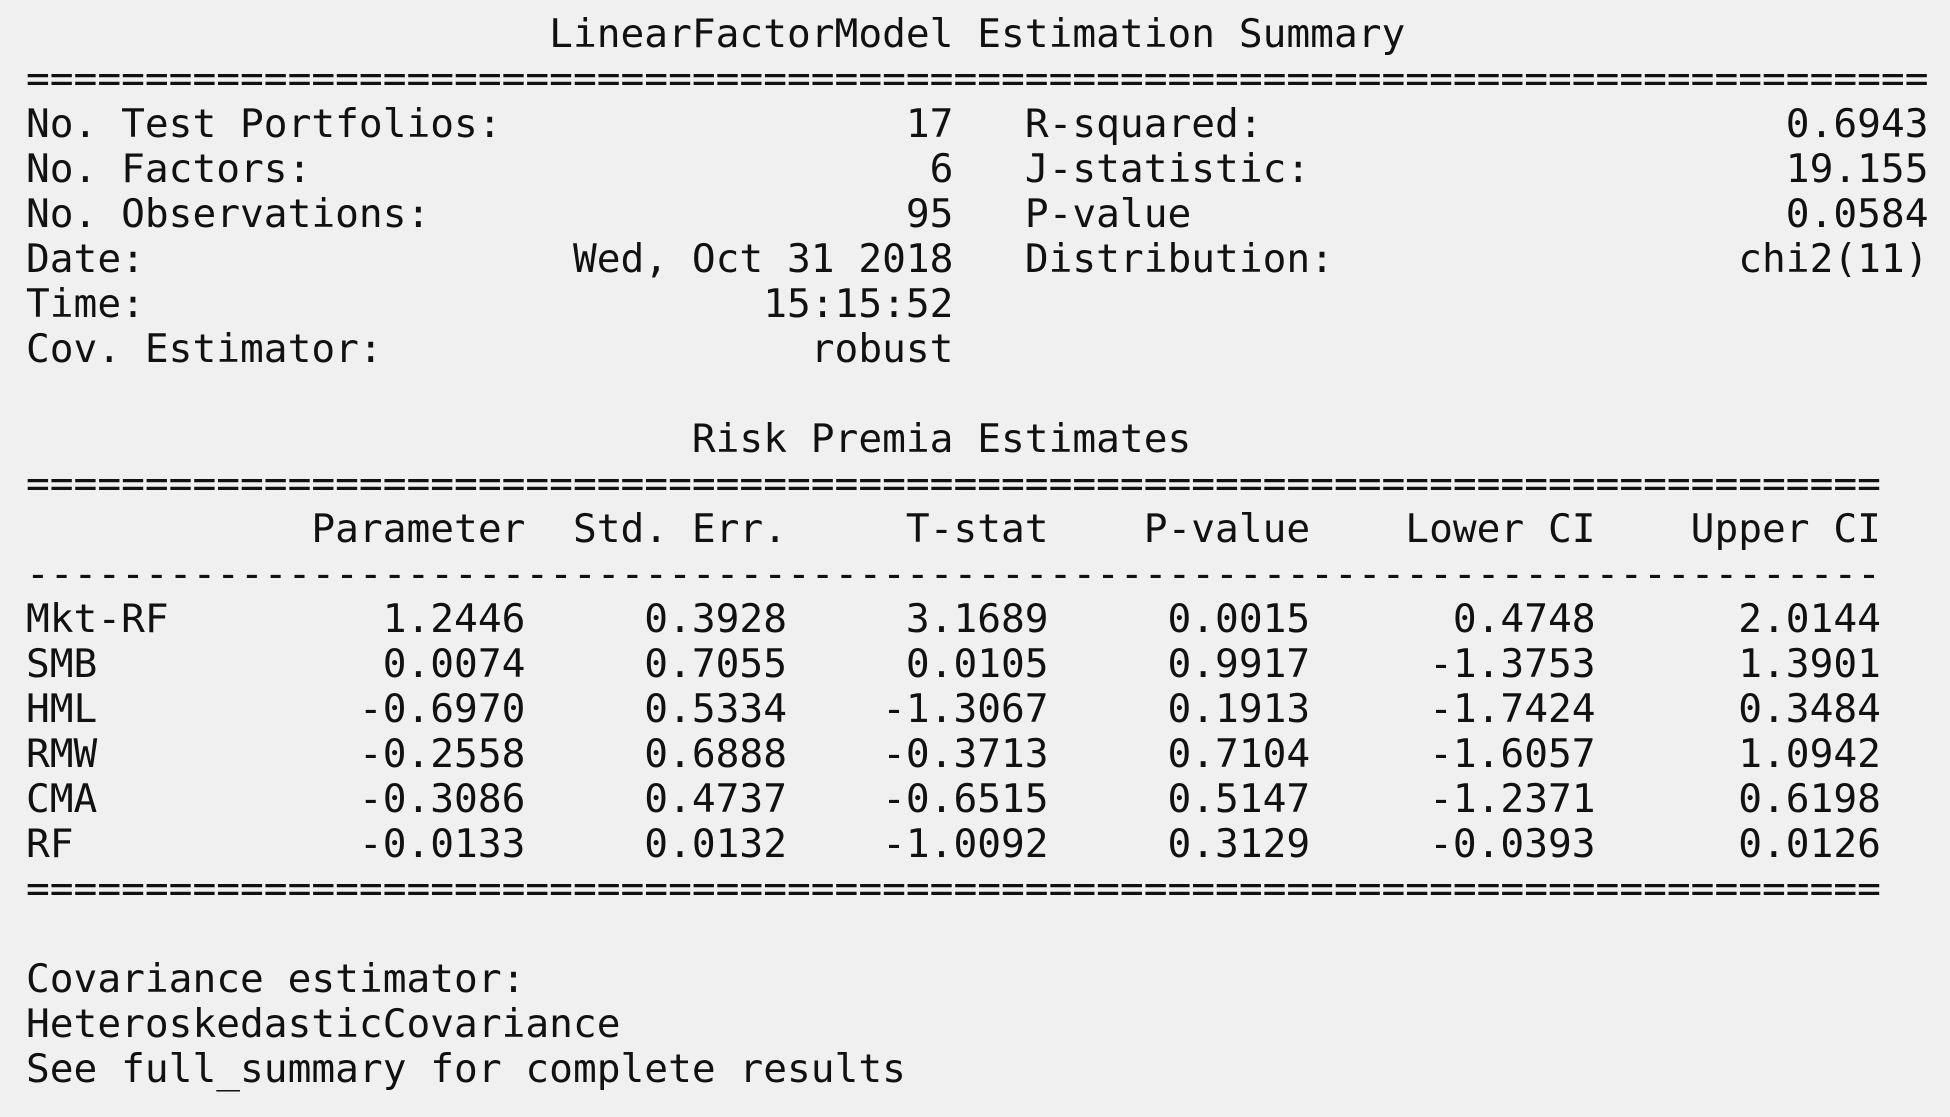  What do you see at coordinates (1179, 754) in the screenshot?
I see `cell-p-value: 0.7104` at bounding box center [1179, 754].